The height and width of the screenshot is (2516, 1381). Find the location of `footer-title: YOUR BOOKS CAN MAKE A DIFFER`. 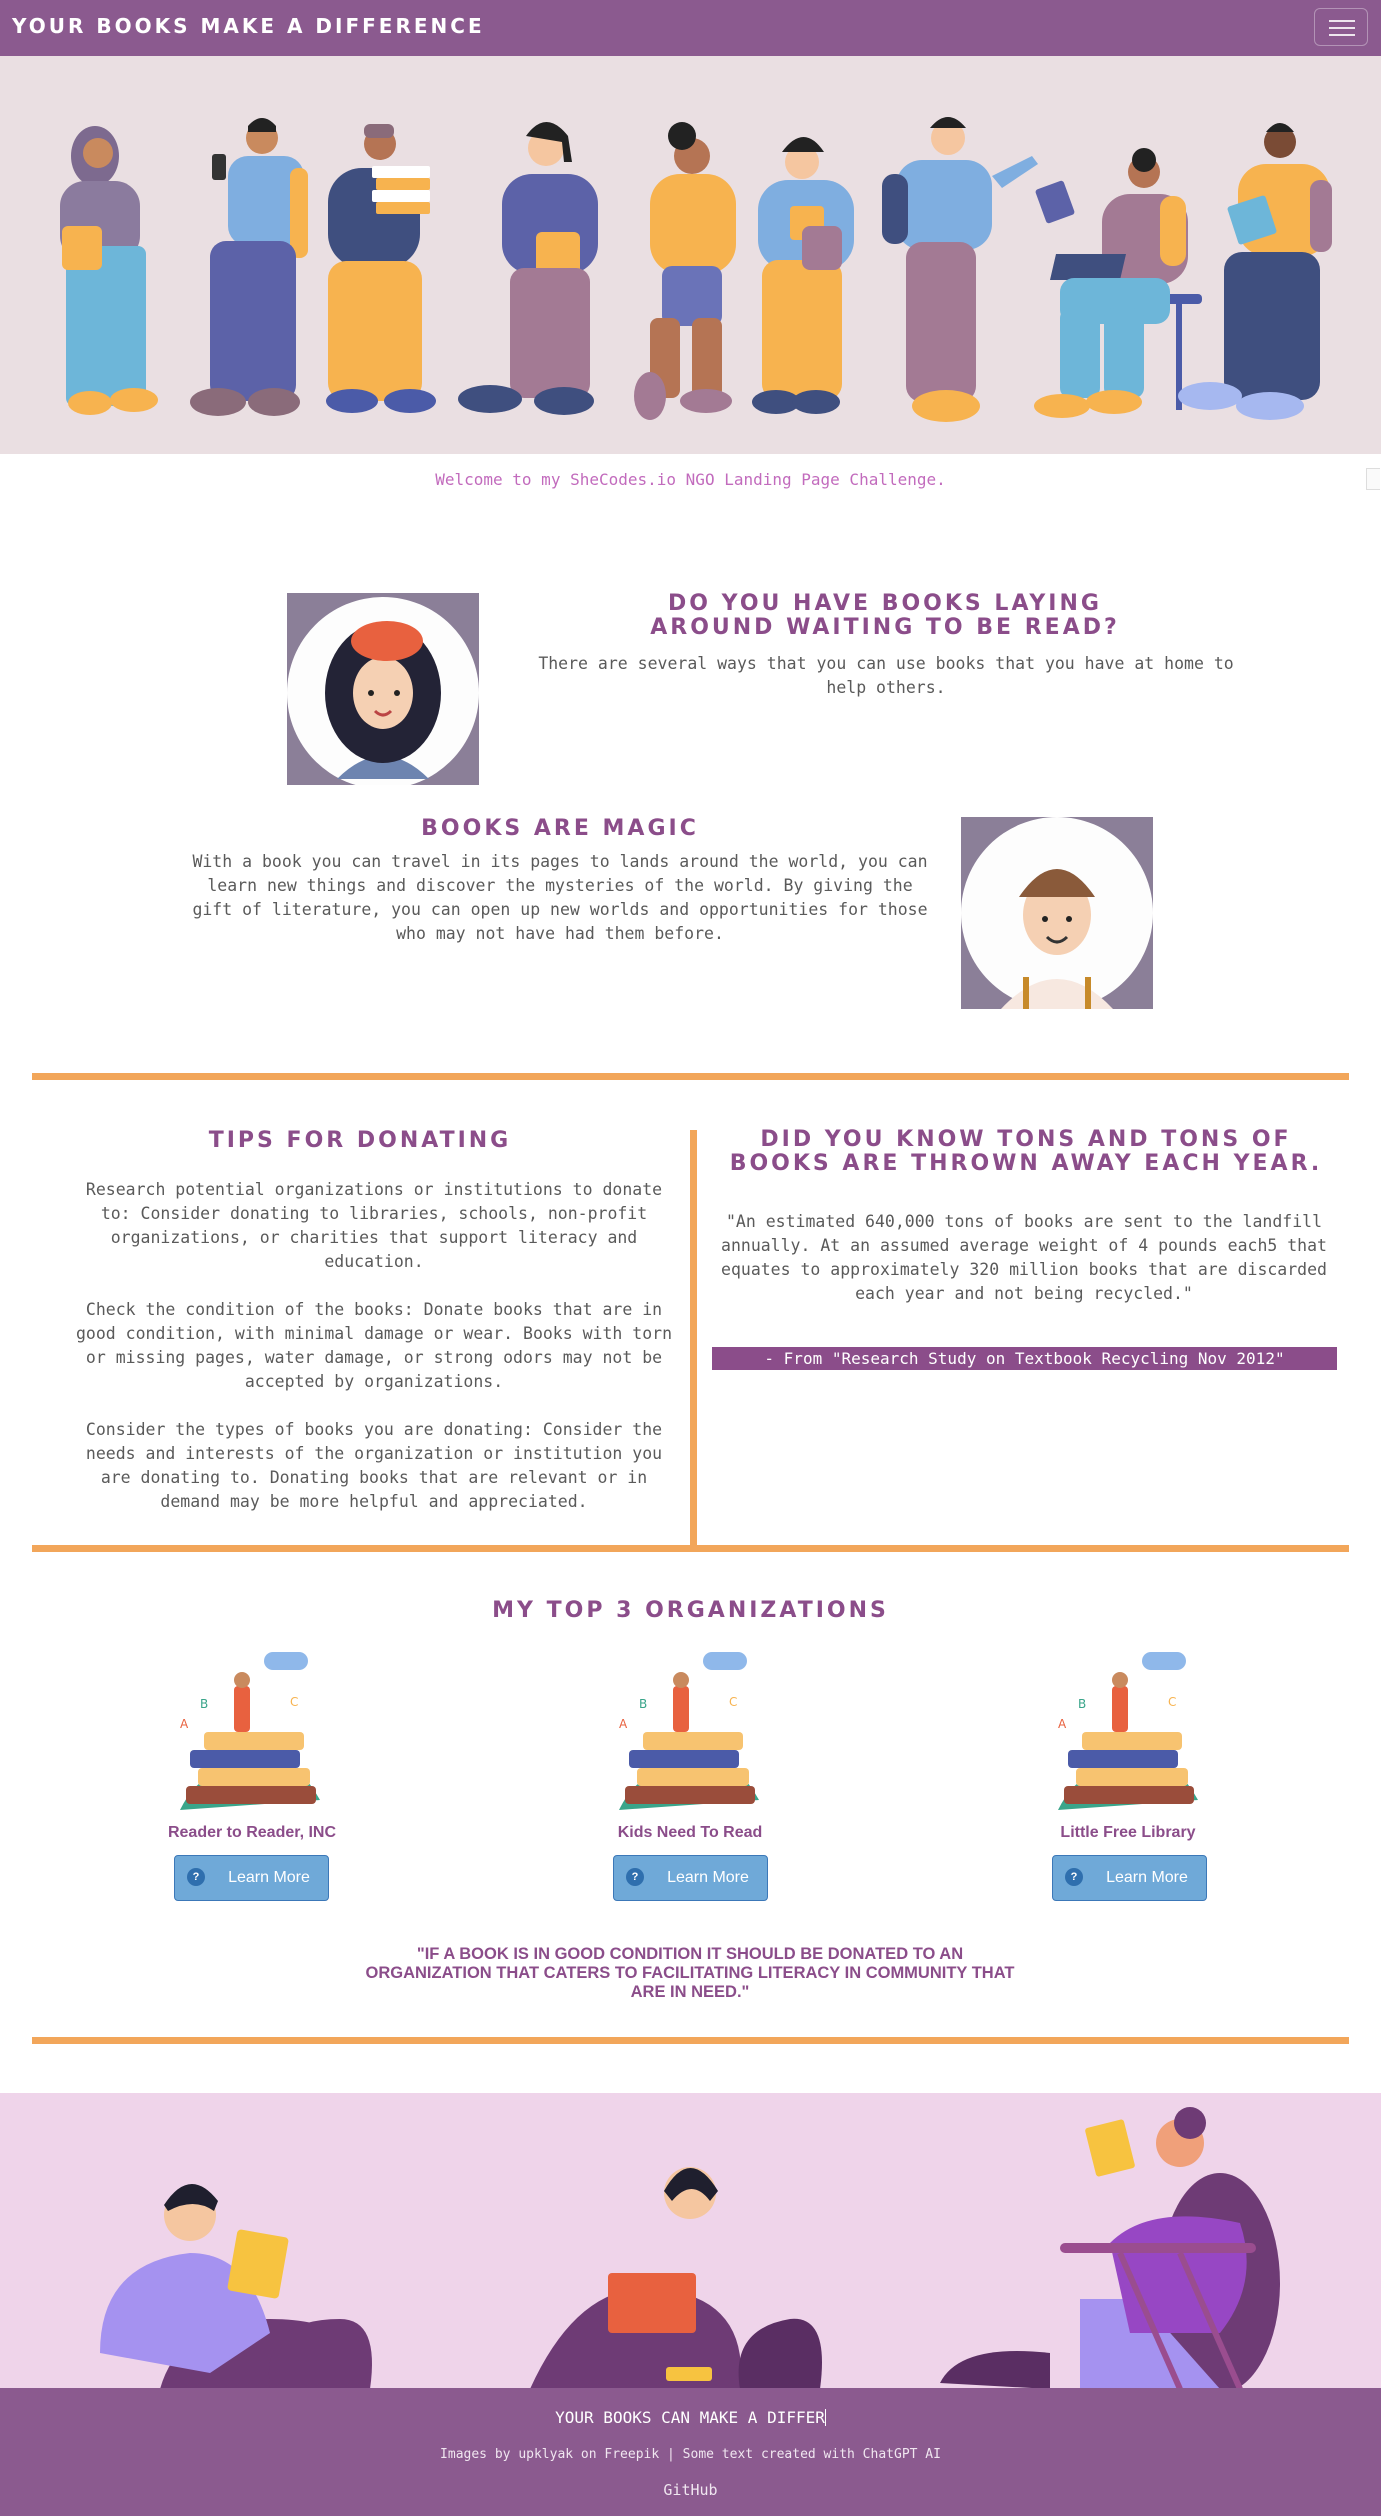

footer-title: YOUR BOOKS CAN MAKE A DIFFER is located at coordinates (690, 2417).